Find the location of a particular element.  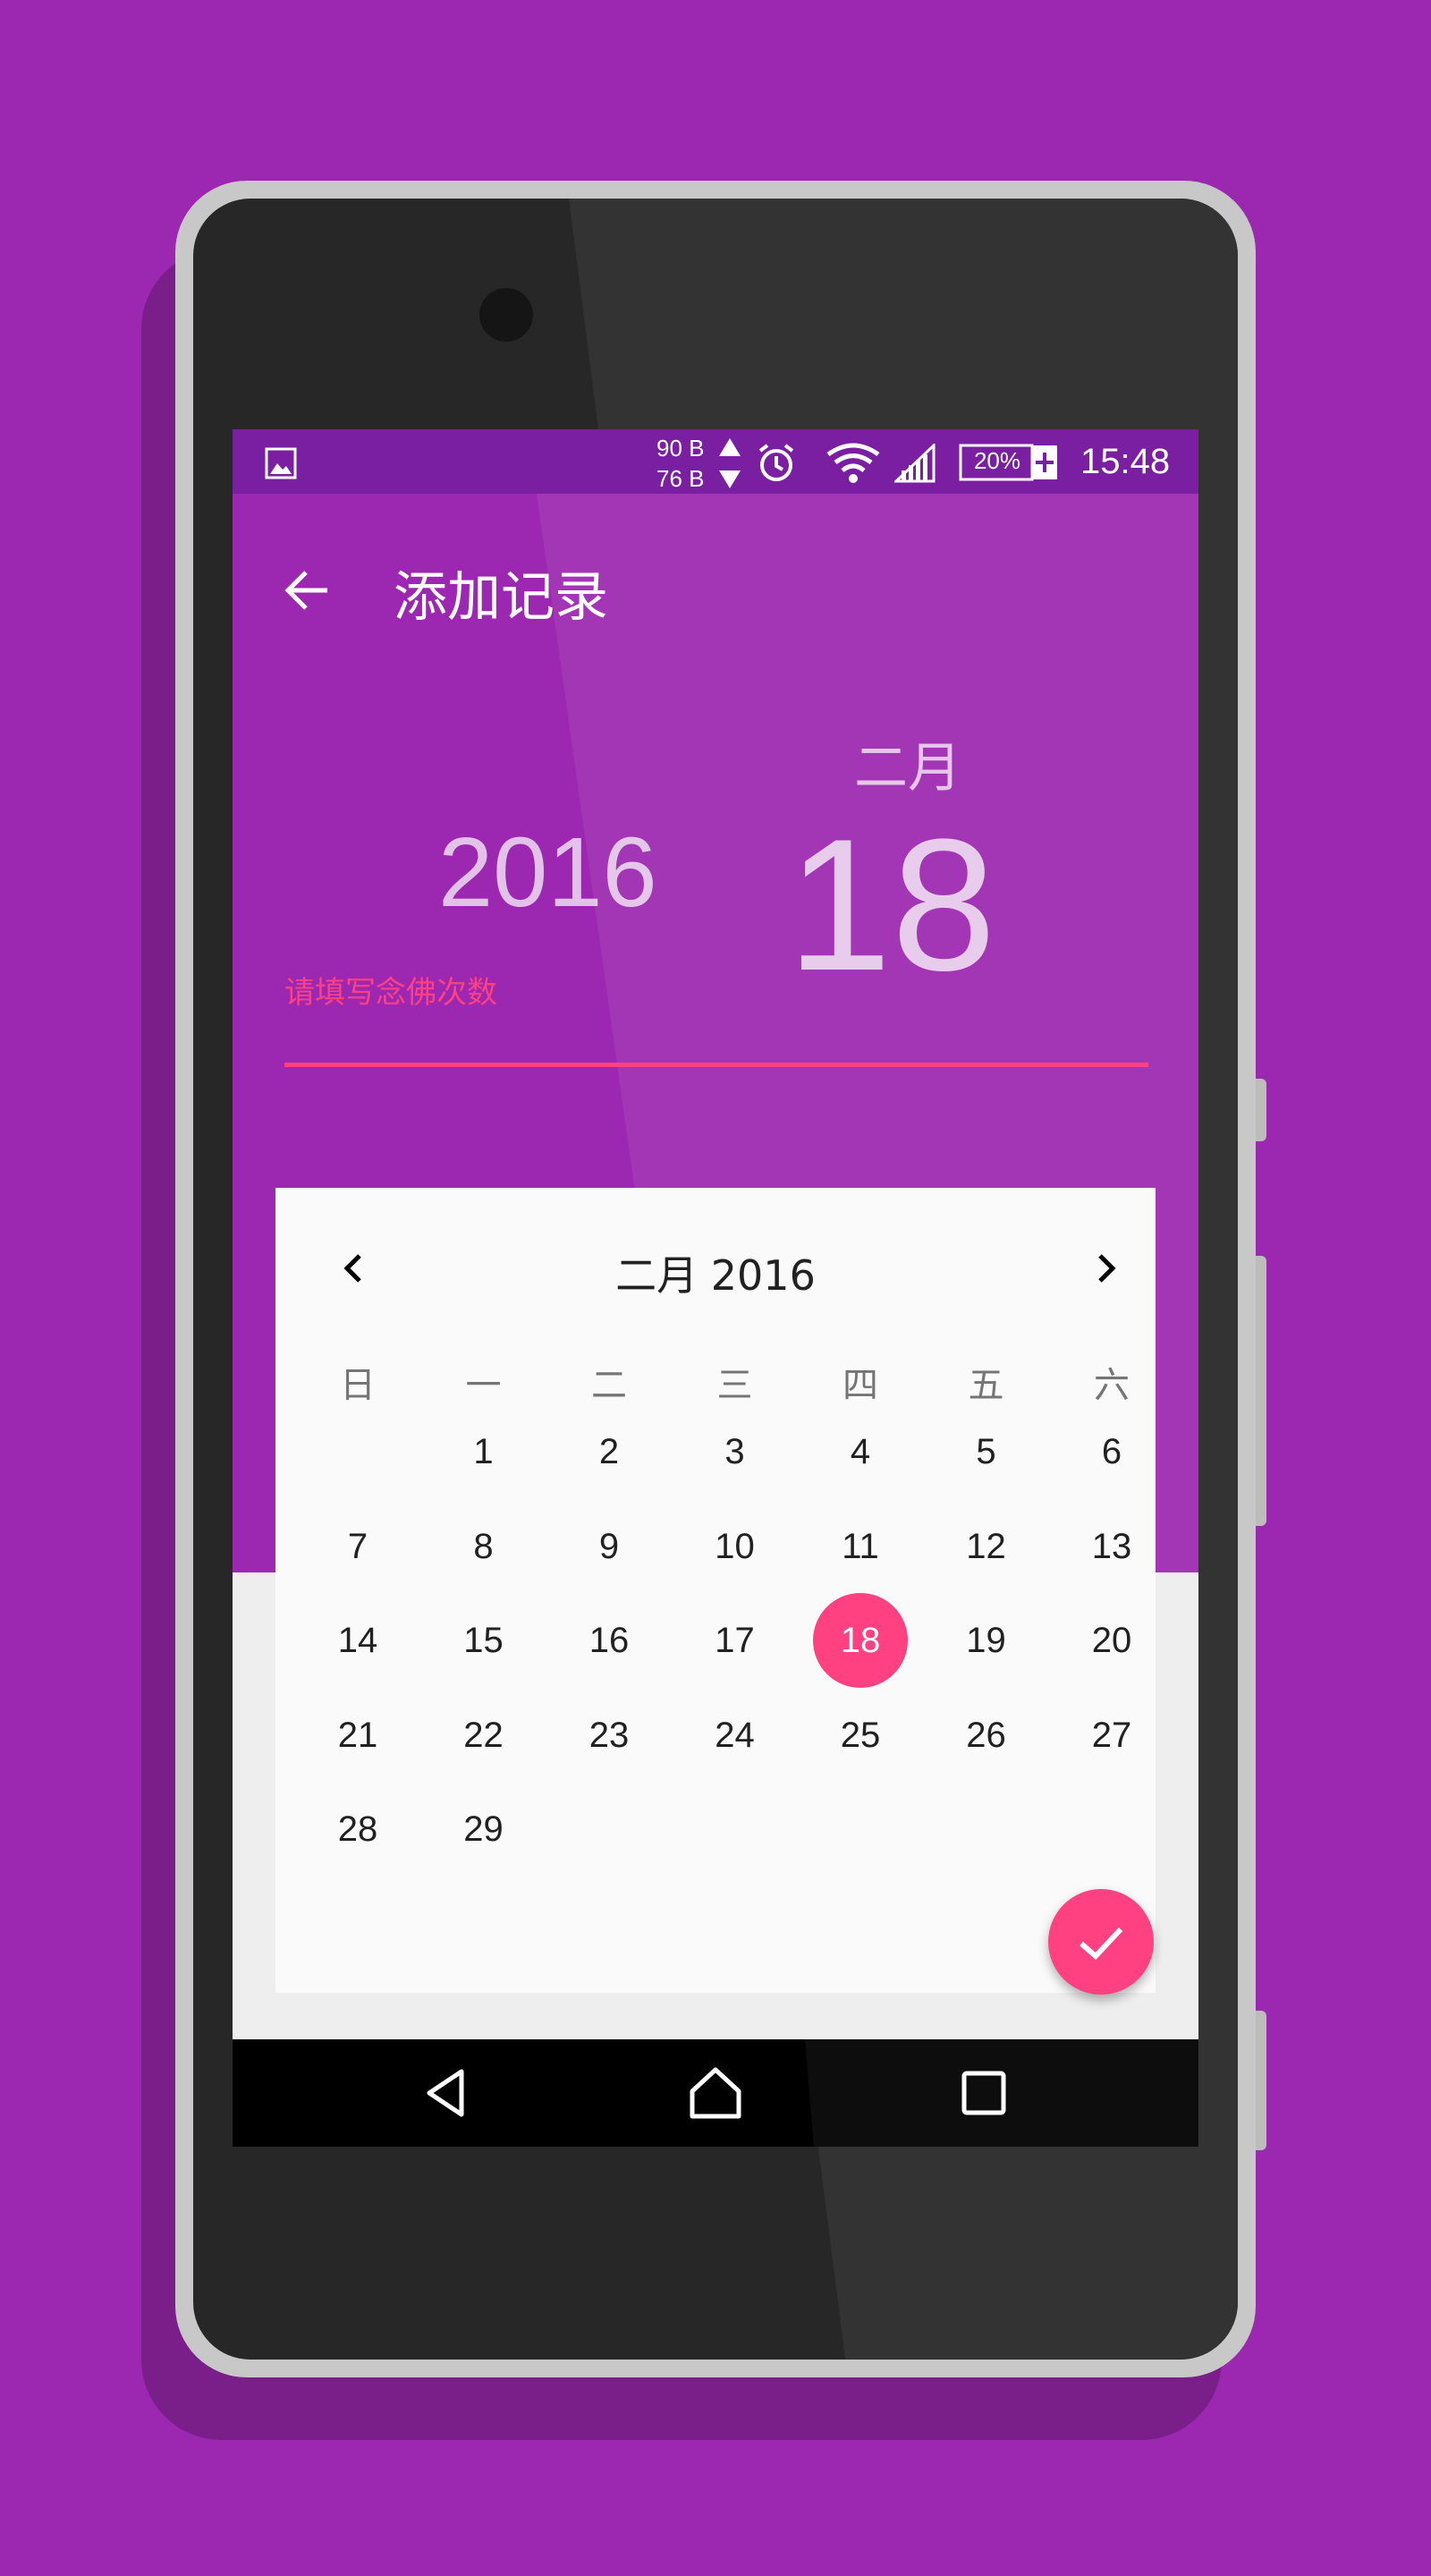

page-title: 添加记录 is located at coordinates (501, 597).